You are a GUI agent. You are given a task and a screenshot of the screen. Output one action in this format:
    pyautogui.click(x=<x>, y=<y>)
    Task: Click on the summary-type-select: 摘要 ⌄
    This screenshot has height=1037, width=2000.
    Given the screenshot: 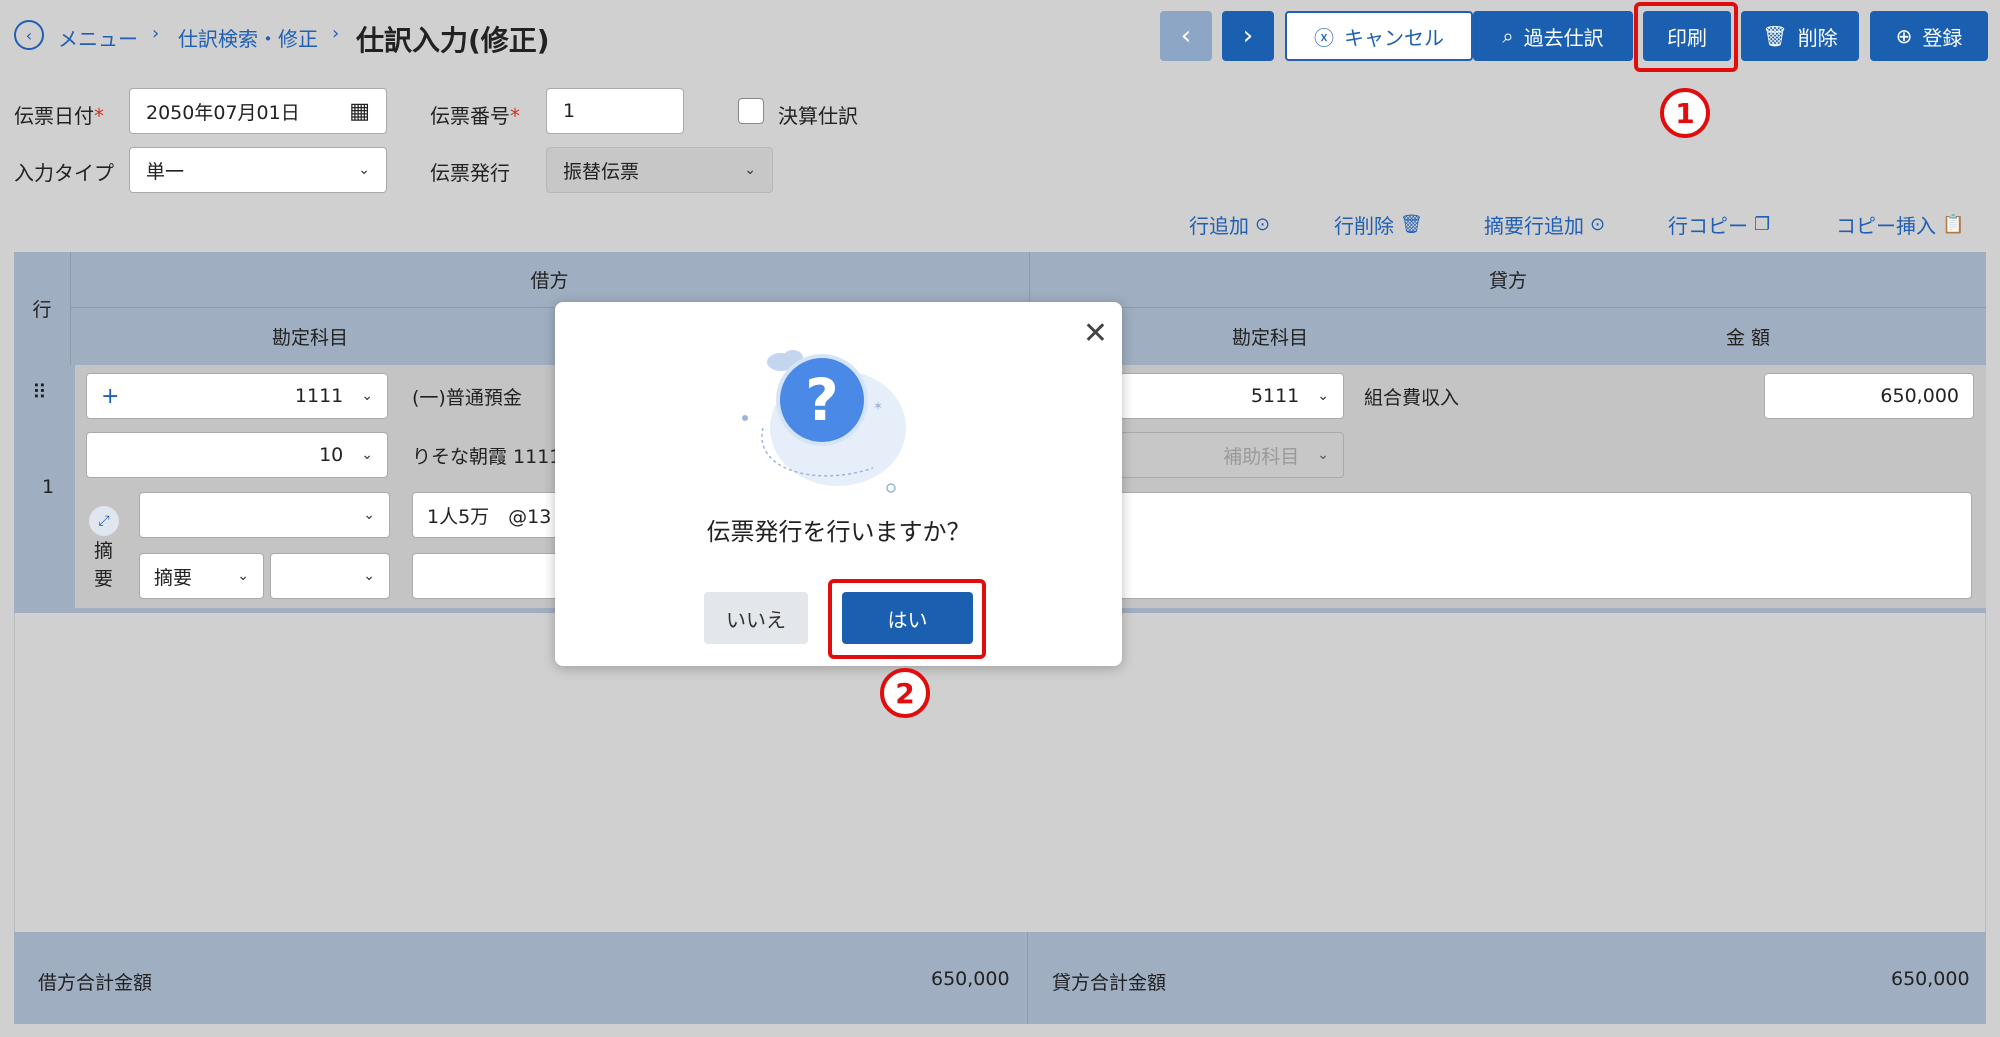 What is the action you would take?
    pyautogui.click(x=201, y=576)
    